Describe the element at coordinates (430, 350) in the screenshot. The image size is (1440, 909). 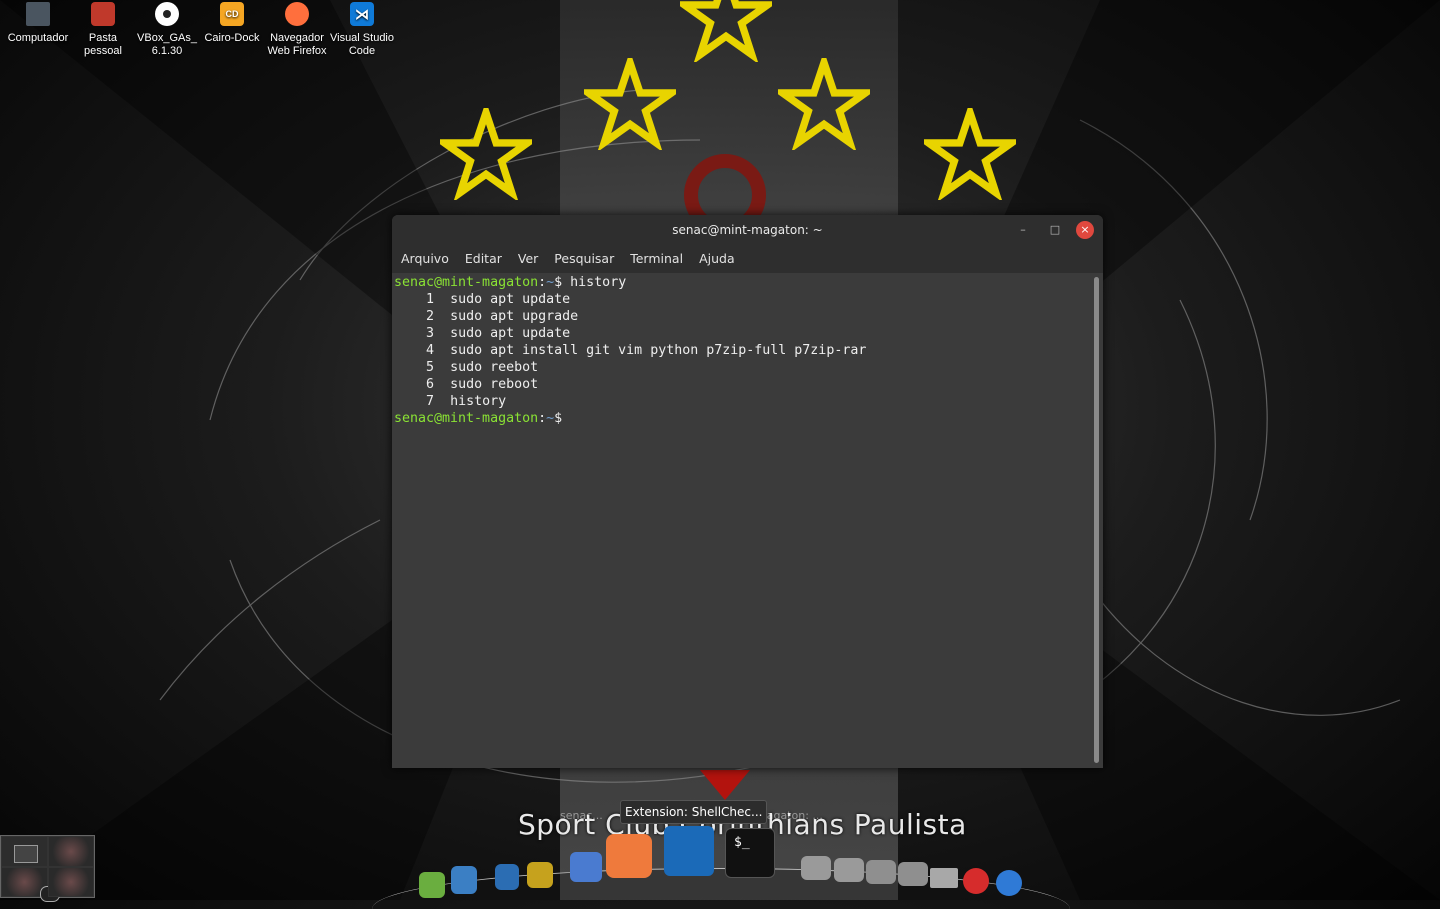
I see `history-number: 4` at that location.